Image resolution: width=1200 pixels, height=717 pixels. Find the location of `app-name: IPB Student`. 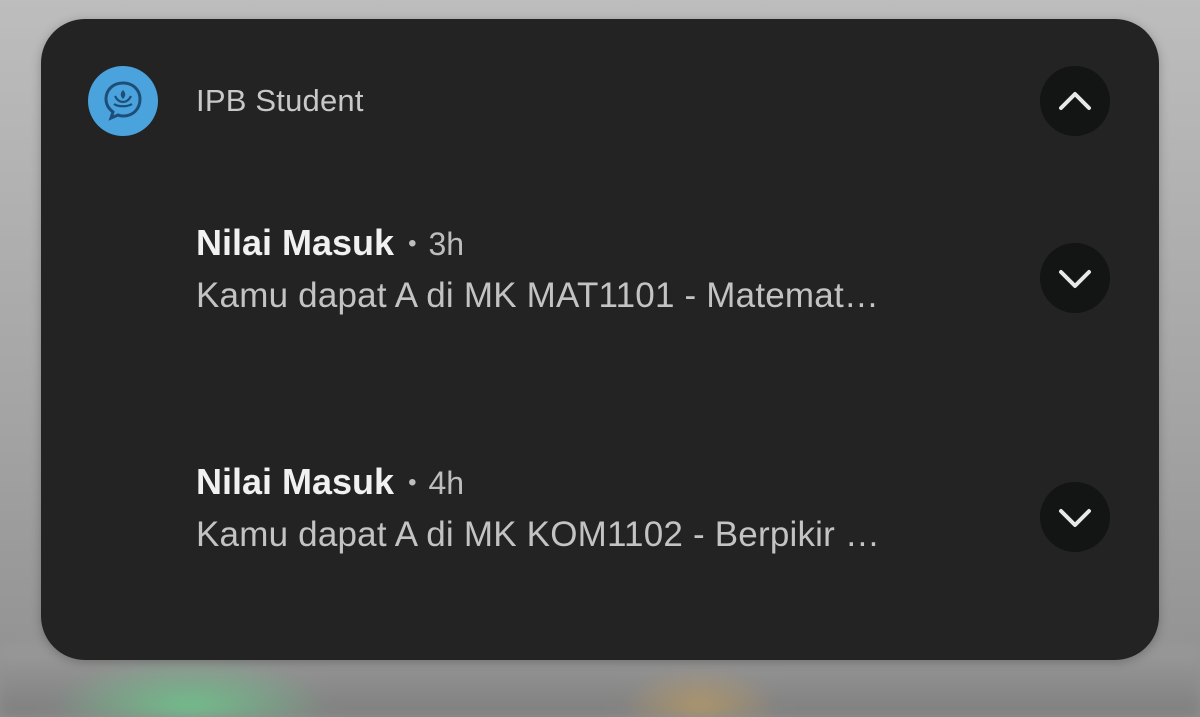

app-name: IPB Student is located at coordinates (280, 100).